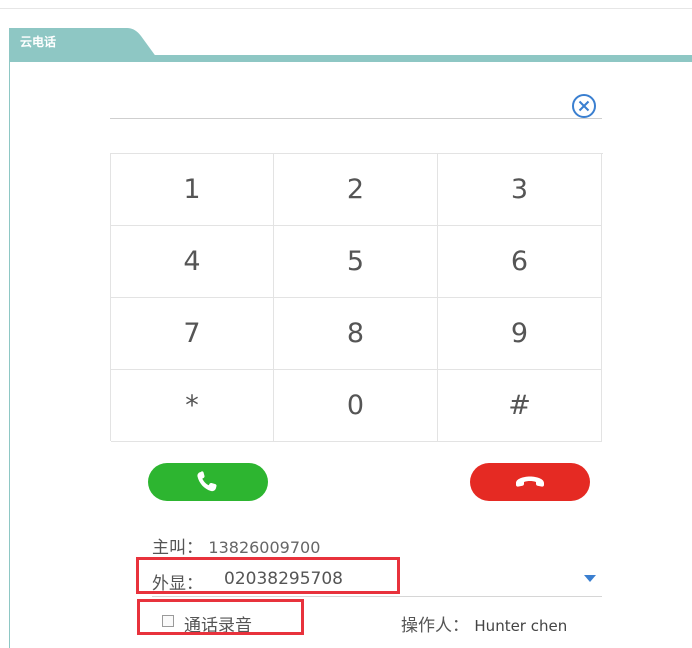 The image size is (692, 648). I want to click on key-9: 9, so click(520, 334).